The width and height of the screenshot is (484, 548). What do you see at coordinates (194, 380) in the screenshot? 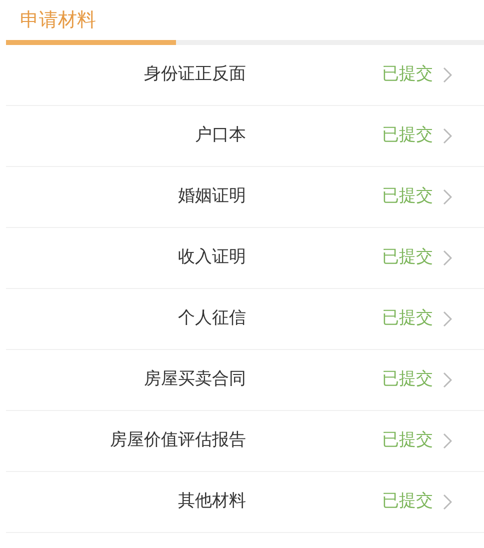
I see `material-name: 房屋买卖合同` at bounding box center [194, 380].